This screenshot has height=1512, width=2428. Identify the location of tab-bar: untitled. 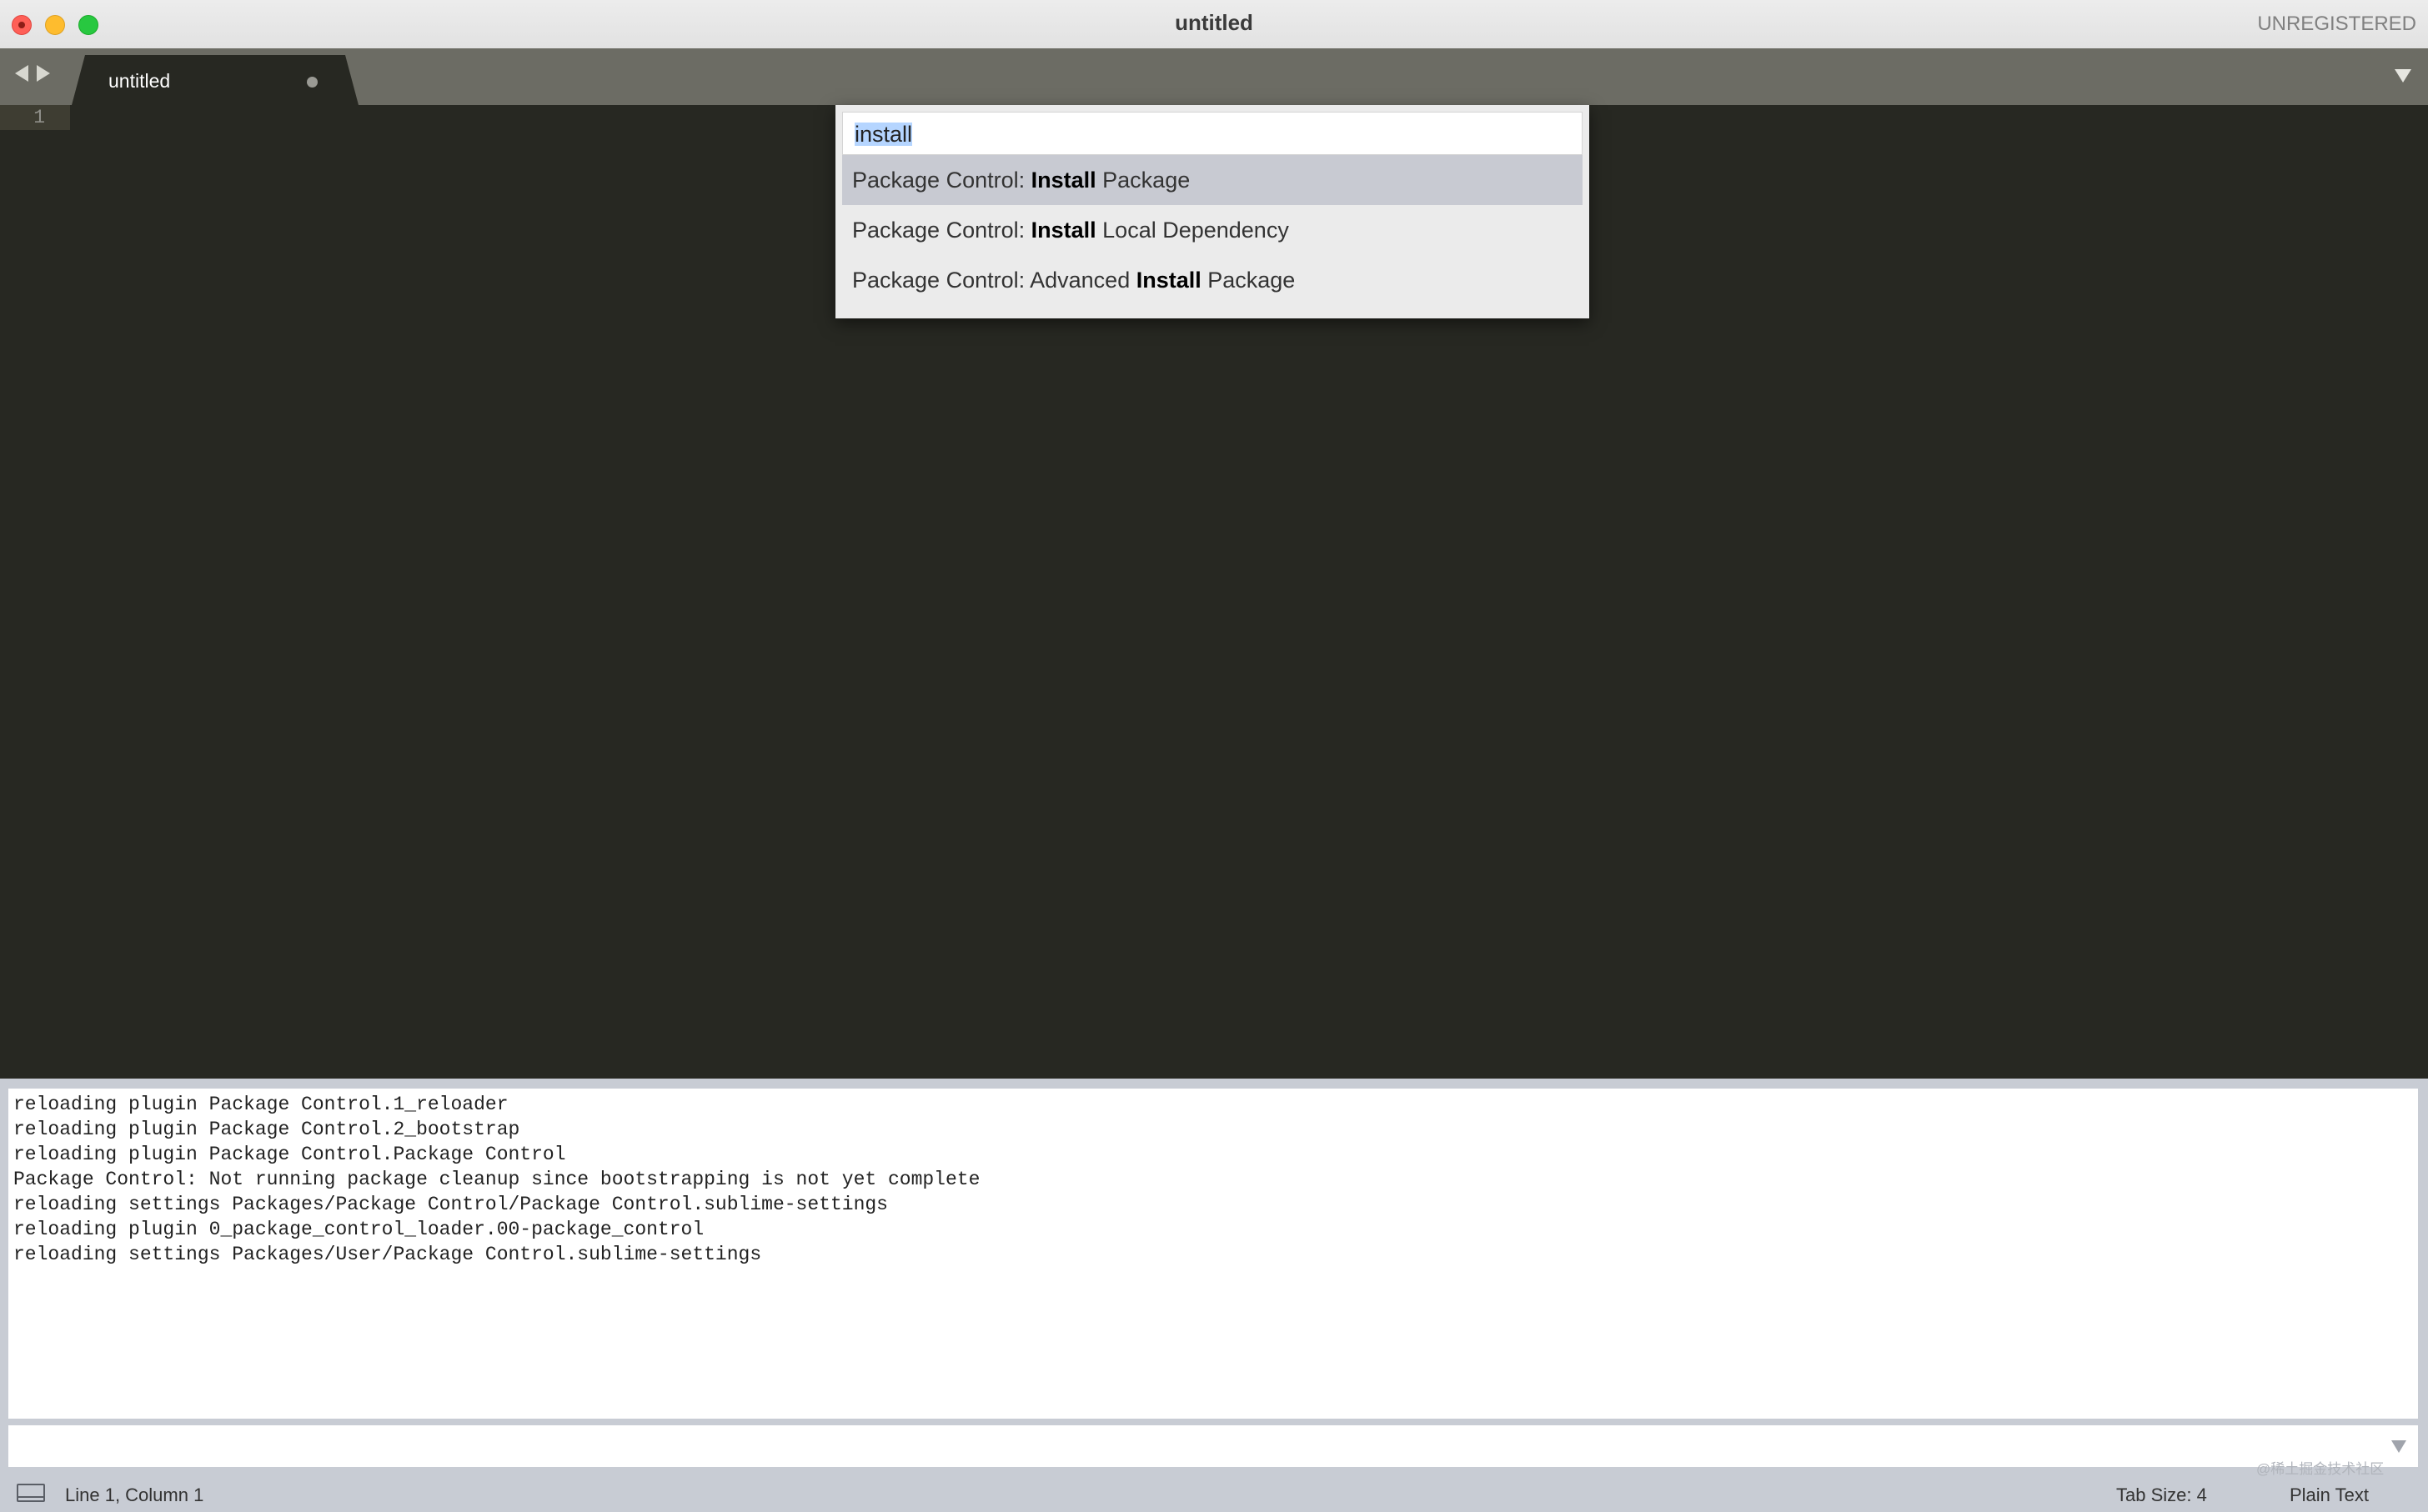
(1214, 77).